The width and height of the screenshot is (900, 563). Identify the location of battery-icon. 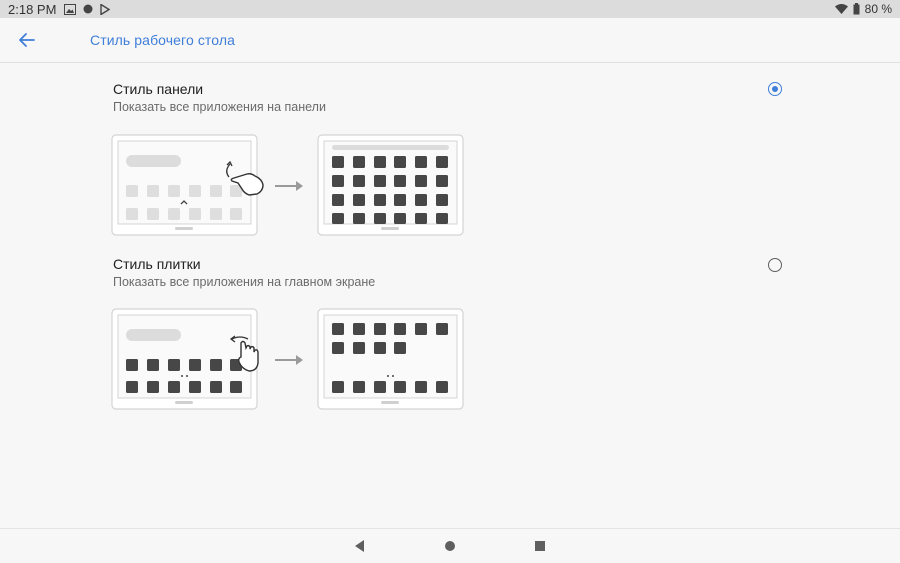
(856, 9).